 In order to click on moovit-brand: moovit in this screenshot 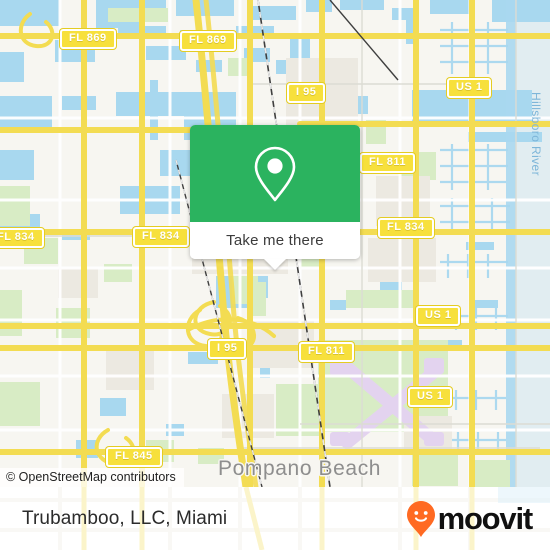, I will do `click(470, 519)`.